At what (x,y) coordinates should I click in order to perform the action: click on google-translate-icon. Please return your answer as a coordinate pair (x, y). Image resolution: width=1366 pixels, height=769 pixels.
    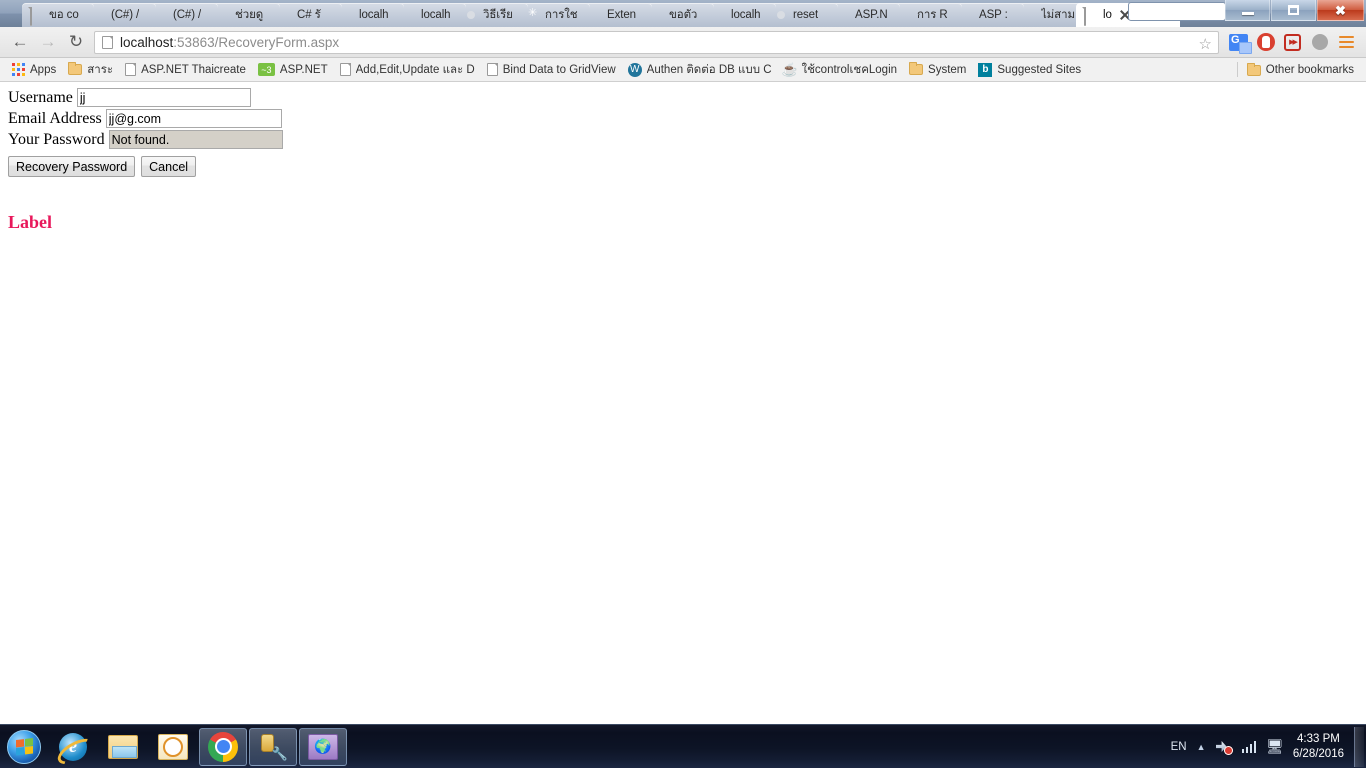
    Looking at the image, I should click on (1238, 42).